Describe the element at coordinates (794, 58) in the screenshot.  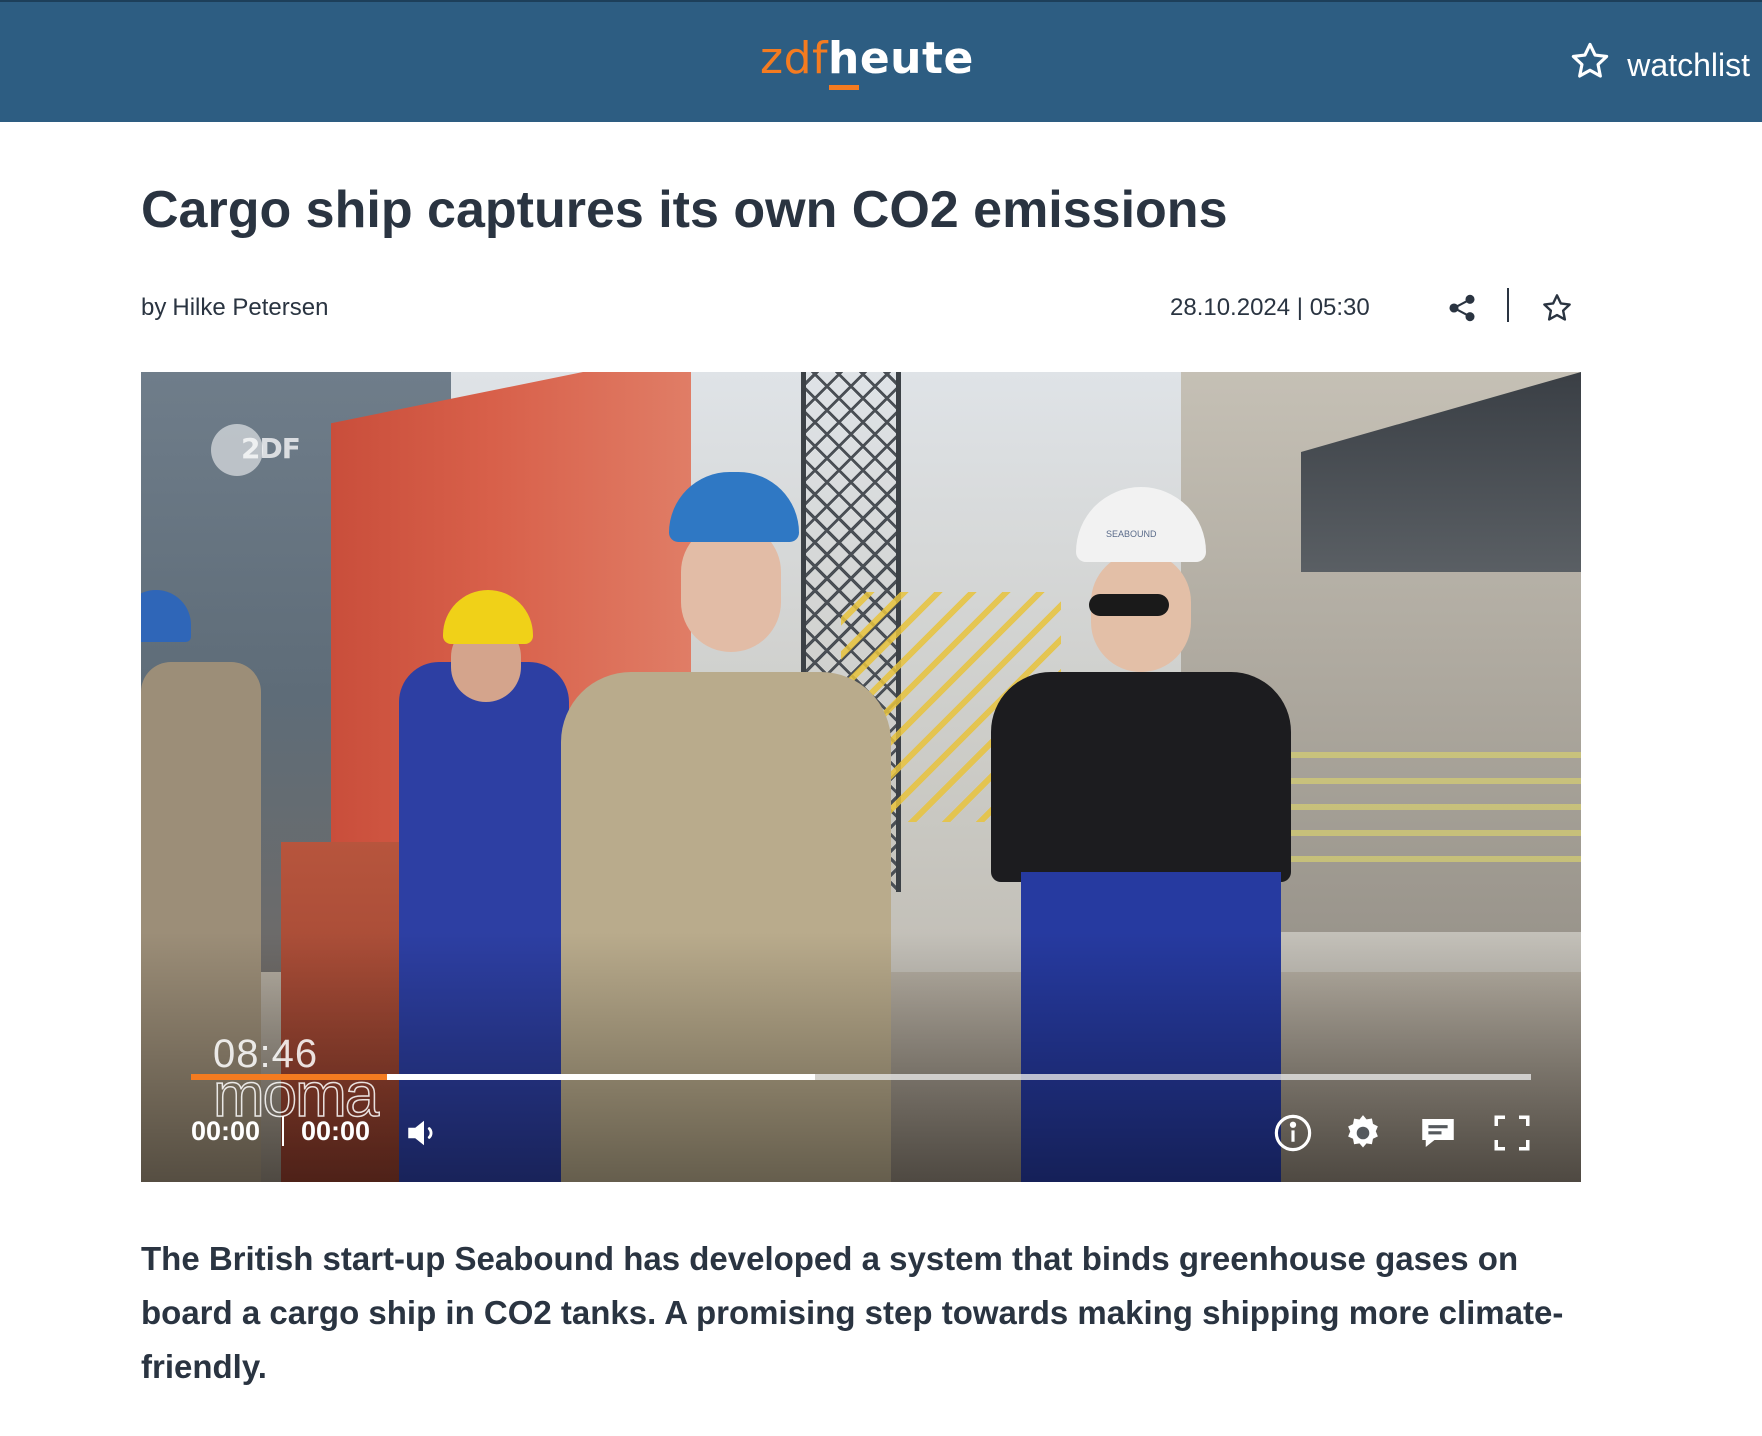
I see `logo-zdf-text: zdf` at that location.